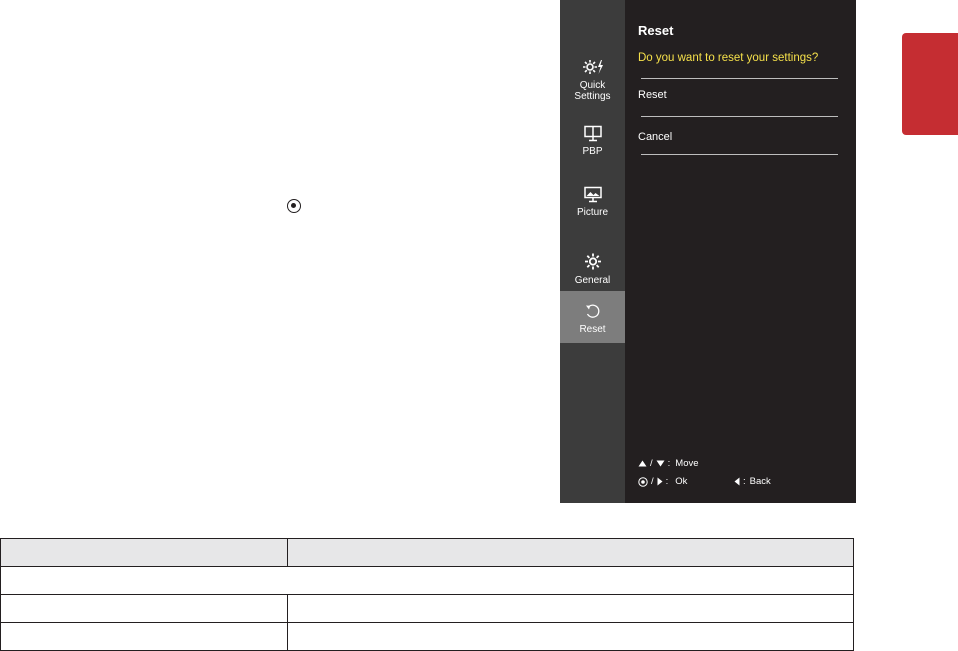 This screenshot has width=958, height=651. I want to click on cancel-option: Cancel, so click(655, 137).